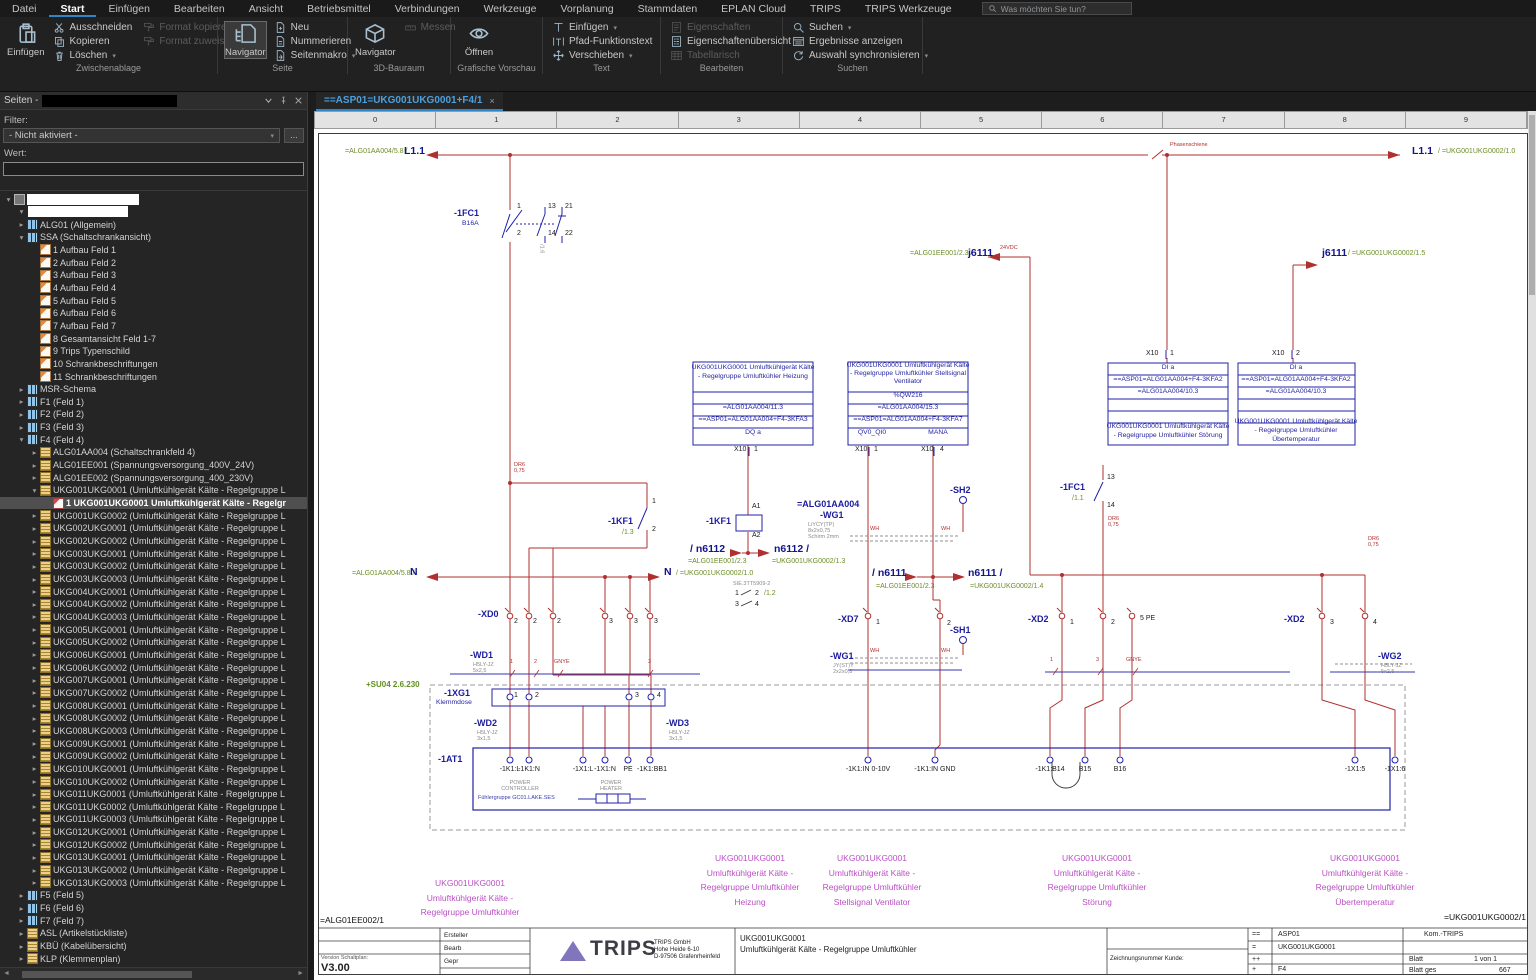 The image size is (1536, 980). I want to click on button-kopieren: Kopieren, so click(93, 41).